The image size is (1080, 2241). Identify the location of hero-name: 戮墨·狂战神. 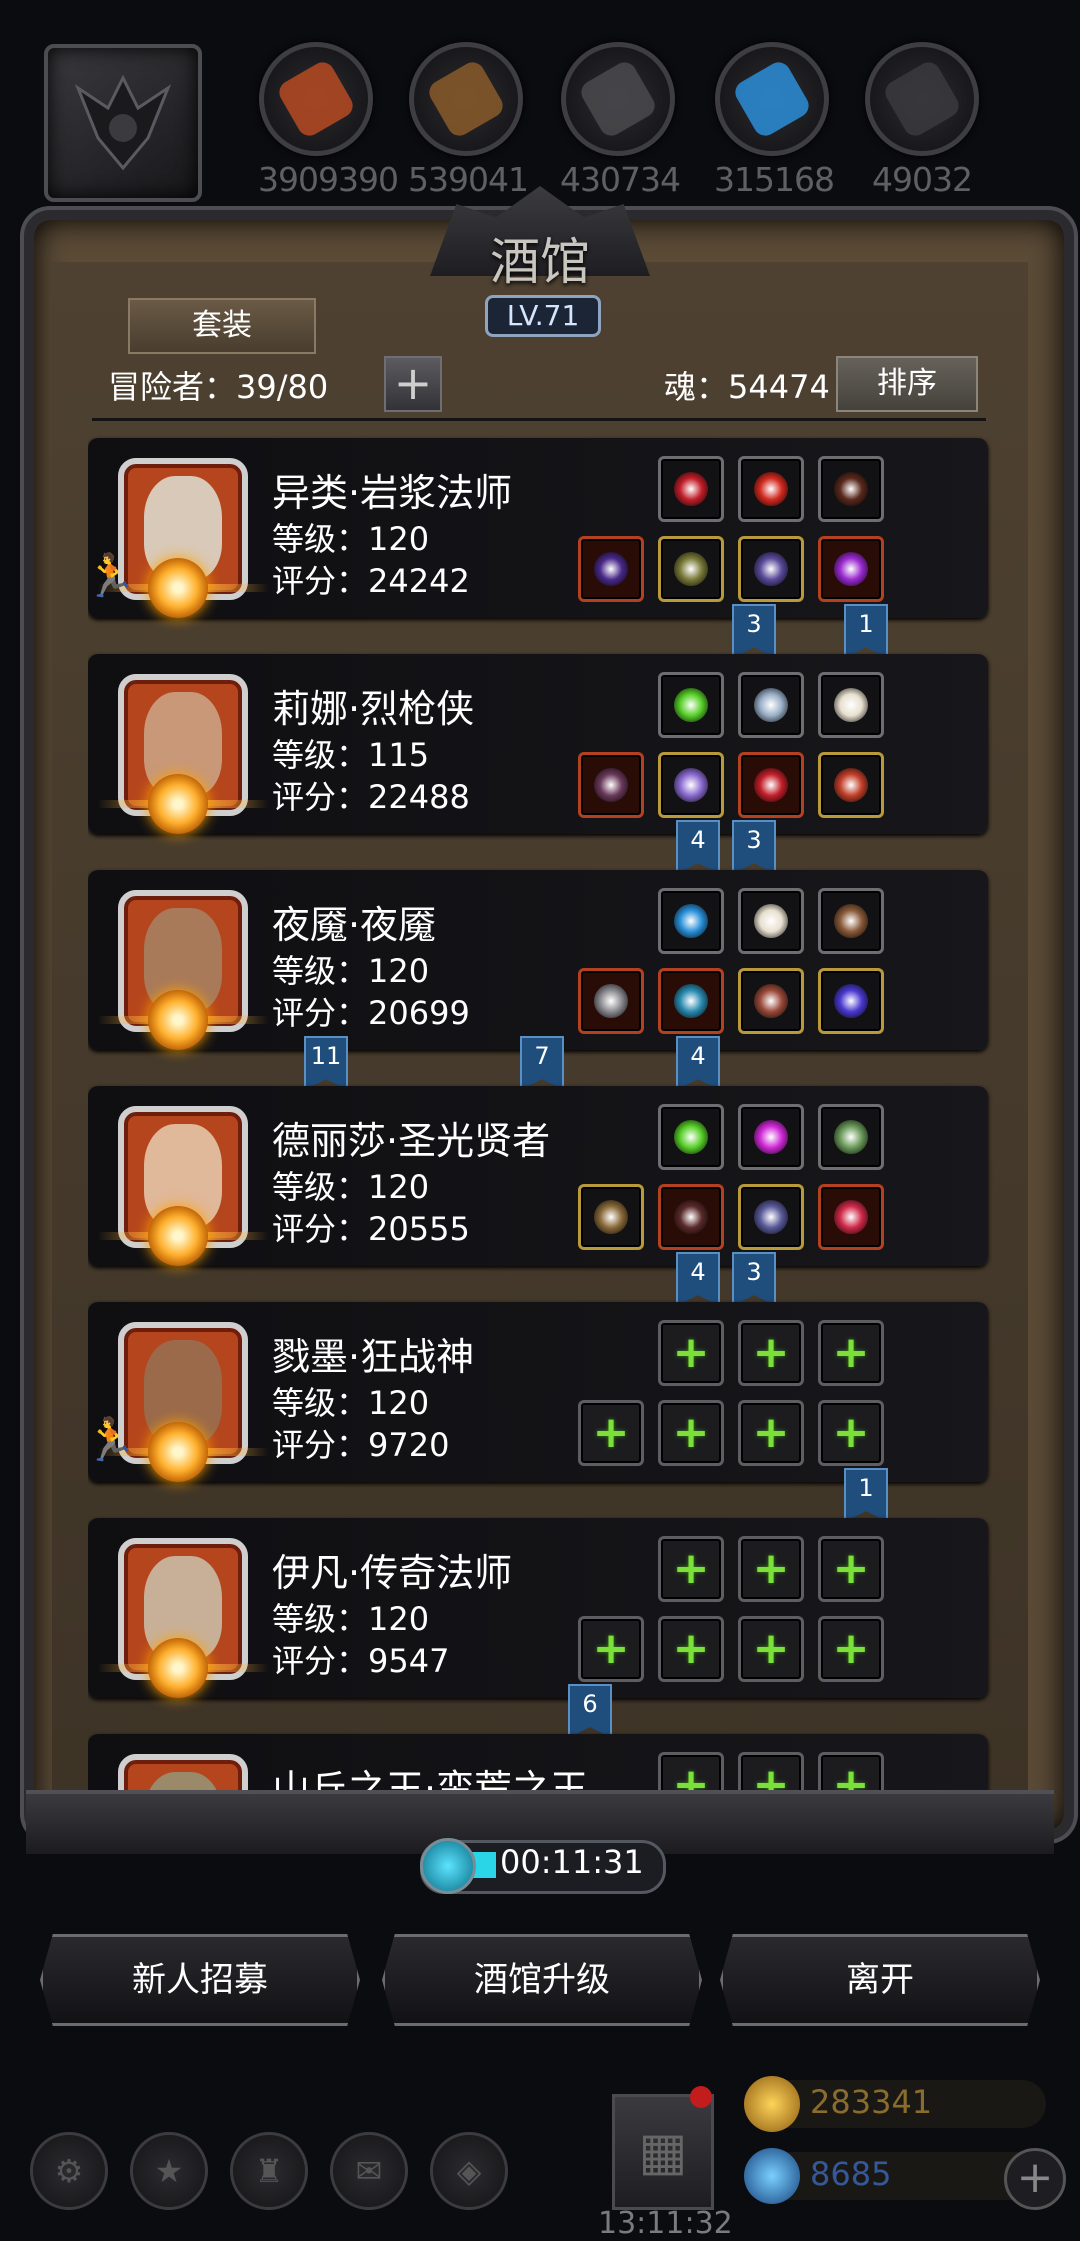
(373, 1357).